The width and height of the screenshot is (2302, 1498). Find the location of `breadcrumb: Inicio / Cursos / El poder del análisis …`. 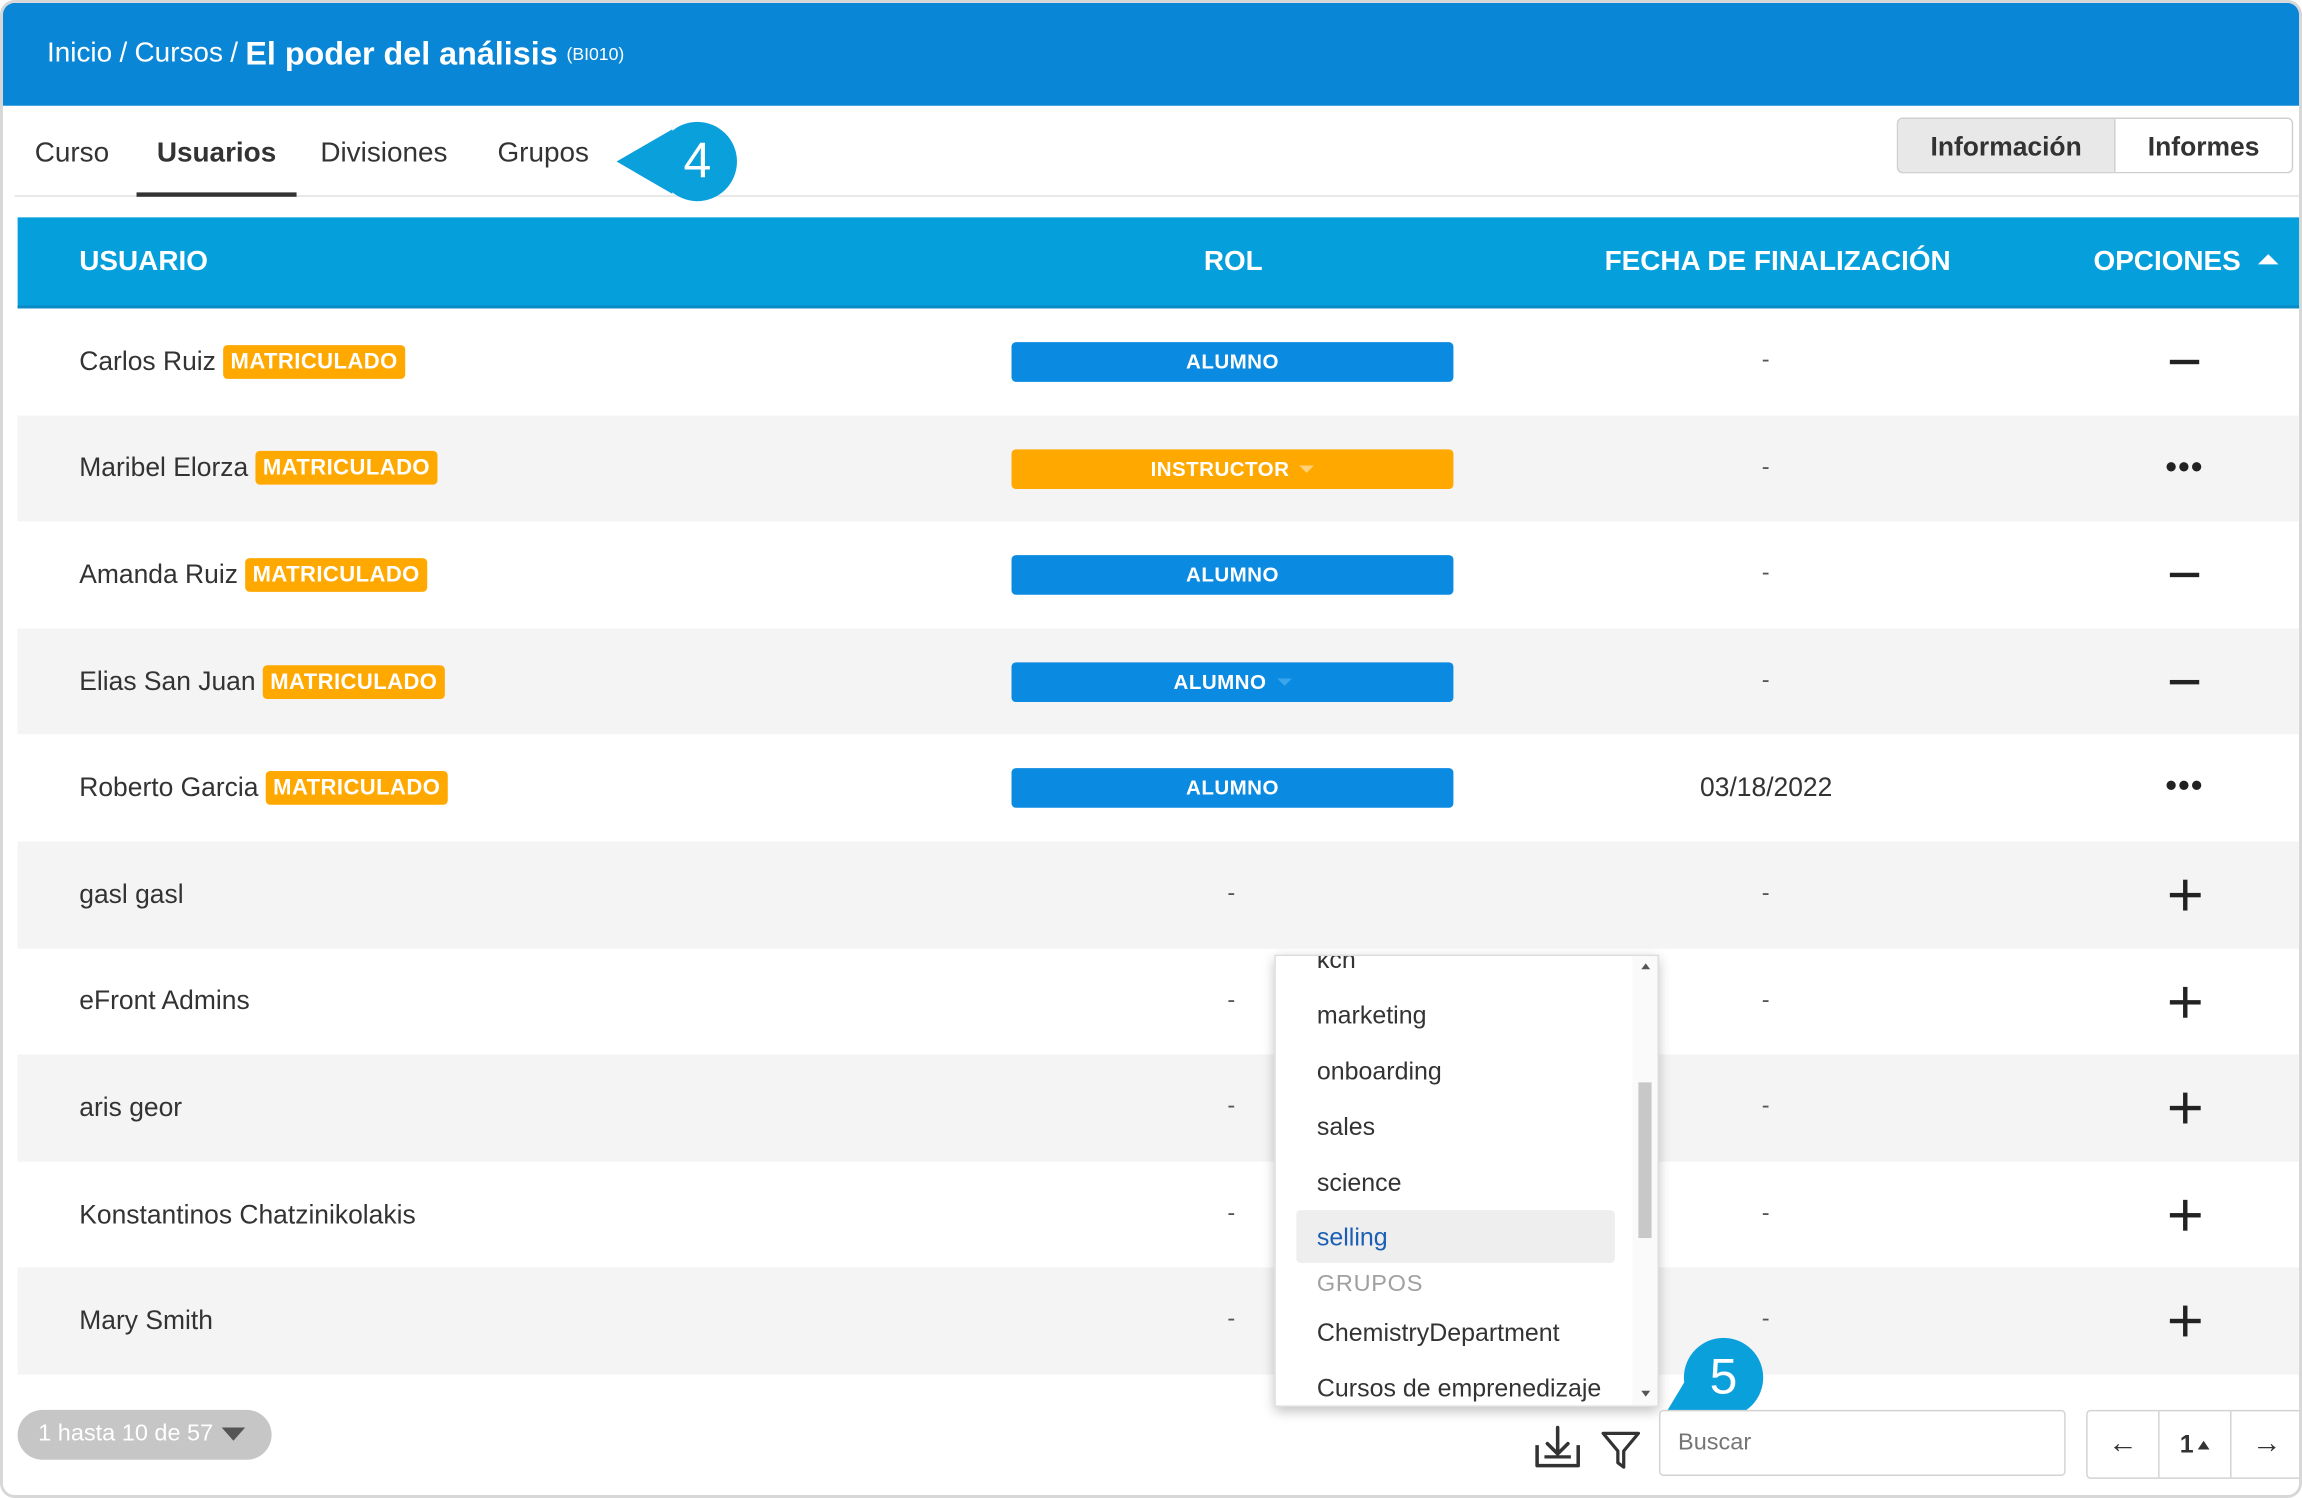

breadcrumb: Inicio / Cursos / El poder del análisis … is located at coordinates (1151, 54).